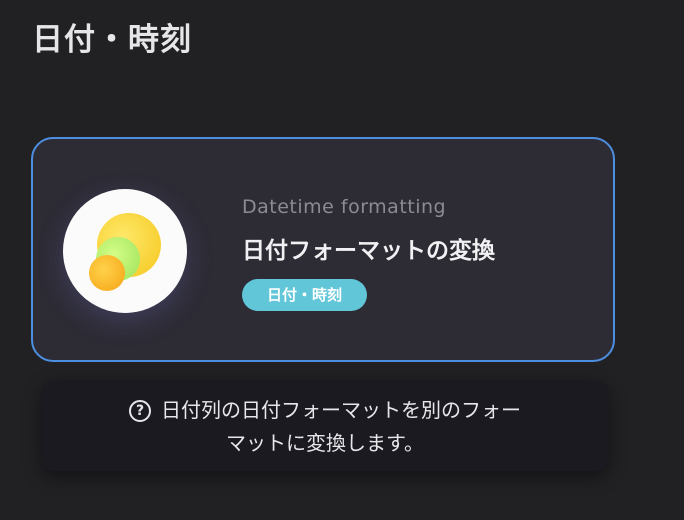  I want to click on tooltip-line-2: マットに変換します。, so click(325, 443).